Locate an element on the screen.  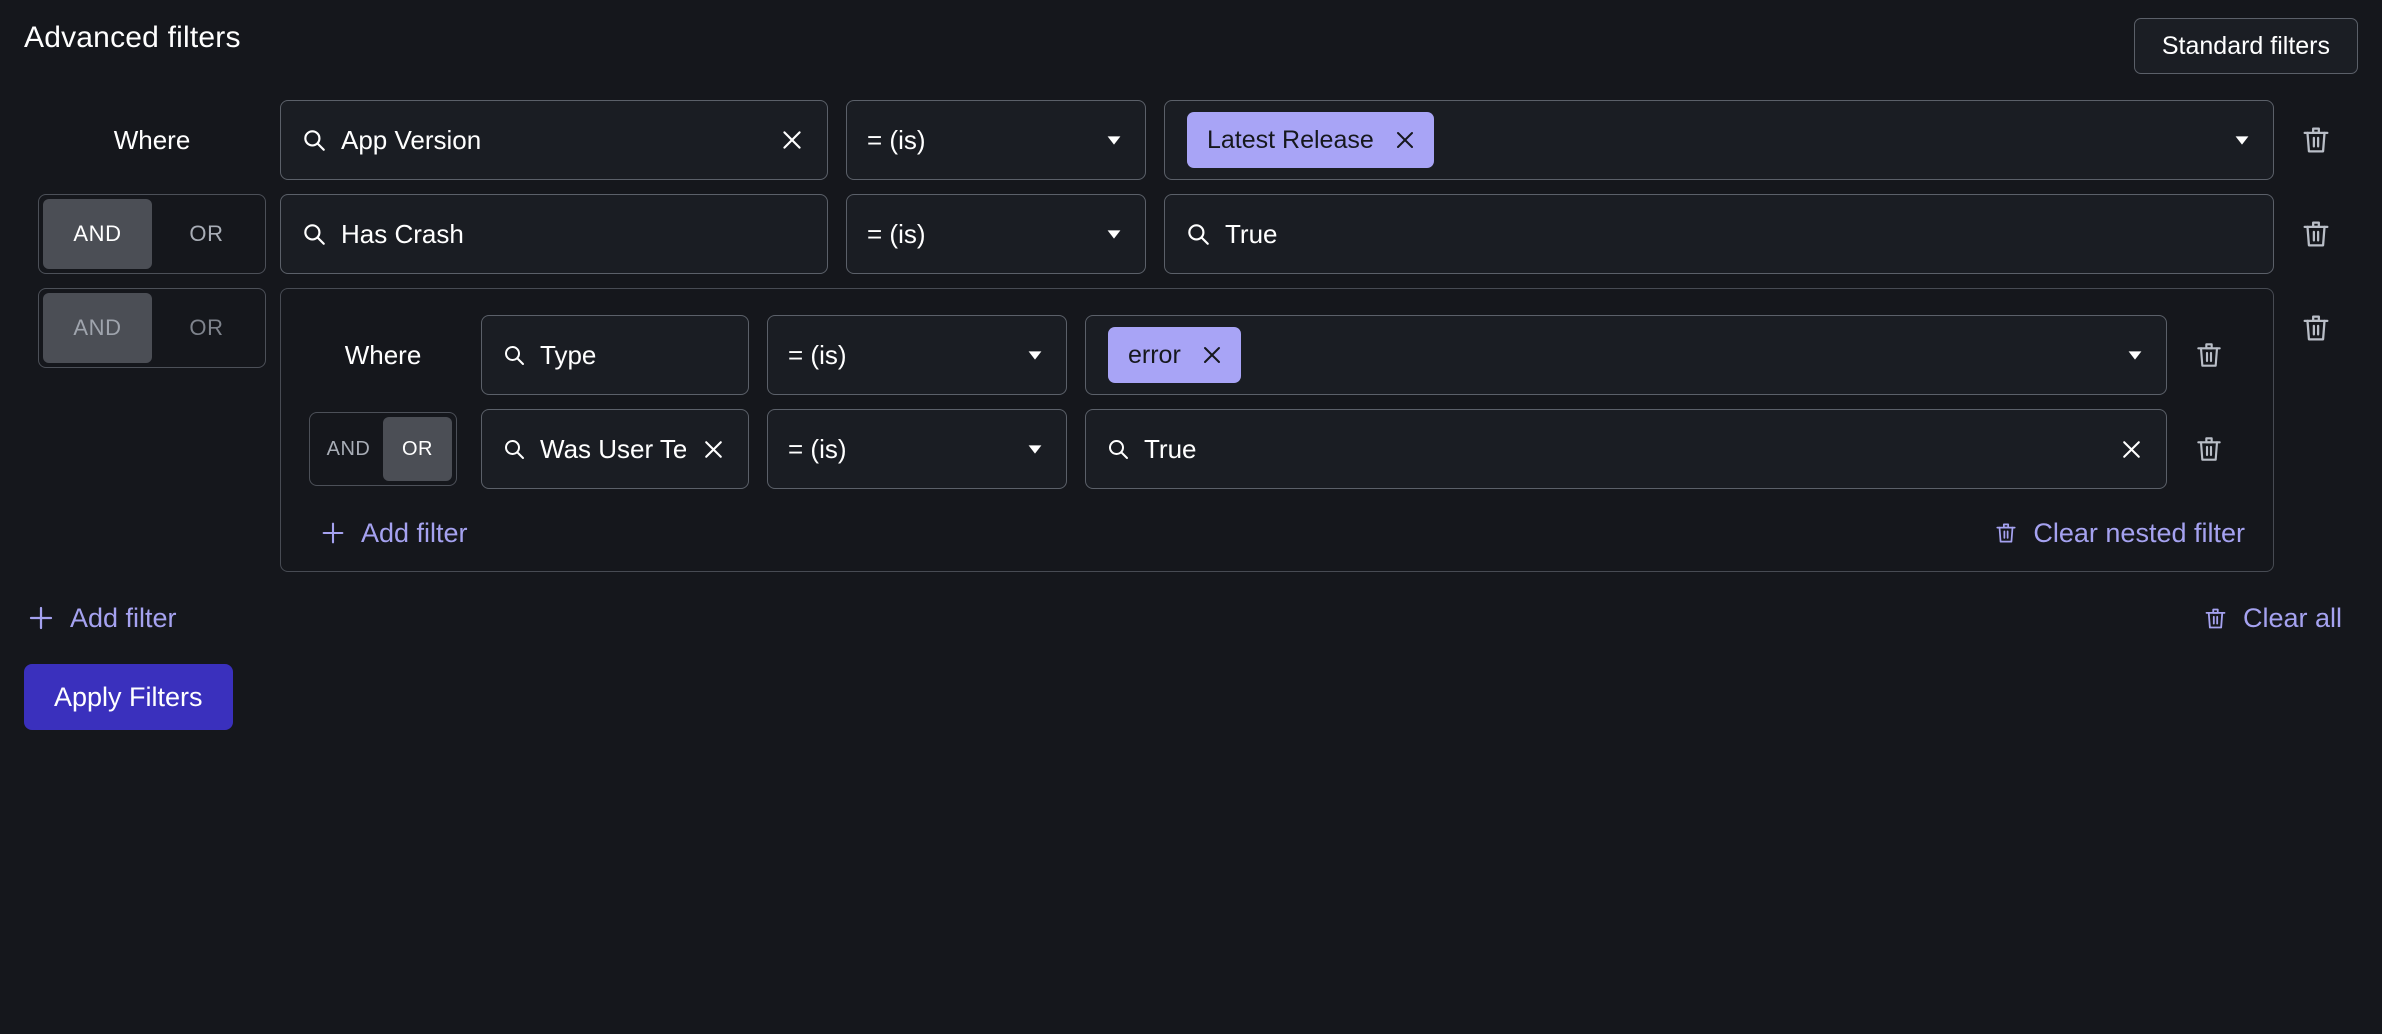
filter-row: AND OR Was User Terminated is located at coordinates (1277, 449).